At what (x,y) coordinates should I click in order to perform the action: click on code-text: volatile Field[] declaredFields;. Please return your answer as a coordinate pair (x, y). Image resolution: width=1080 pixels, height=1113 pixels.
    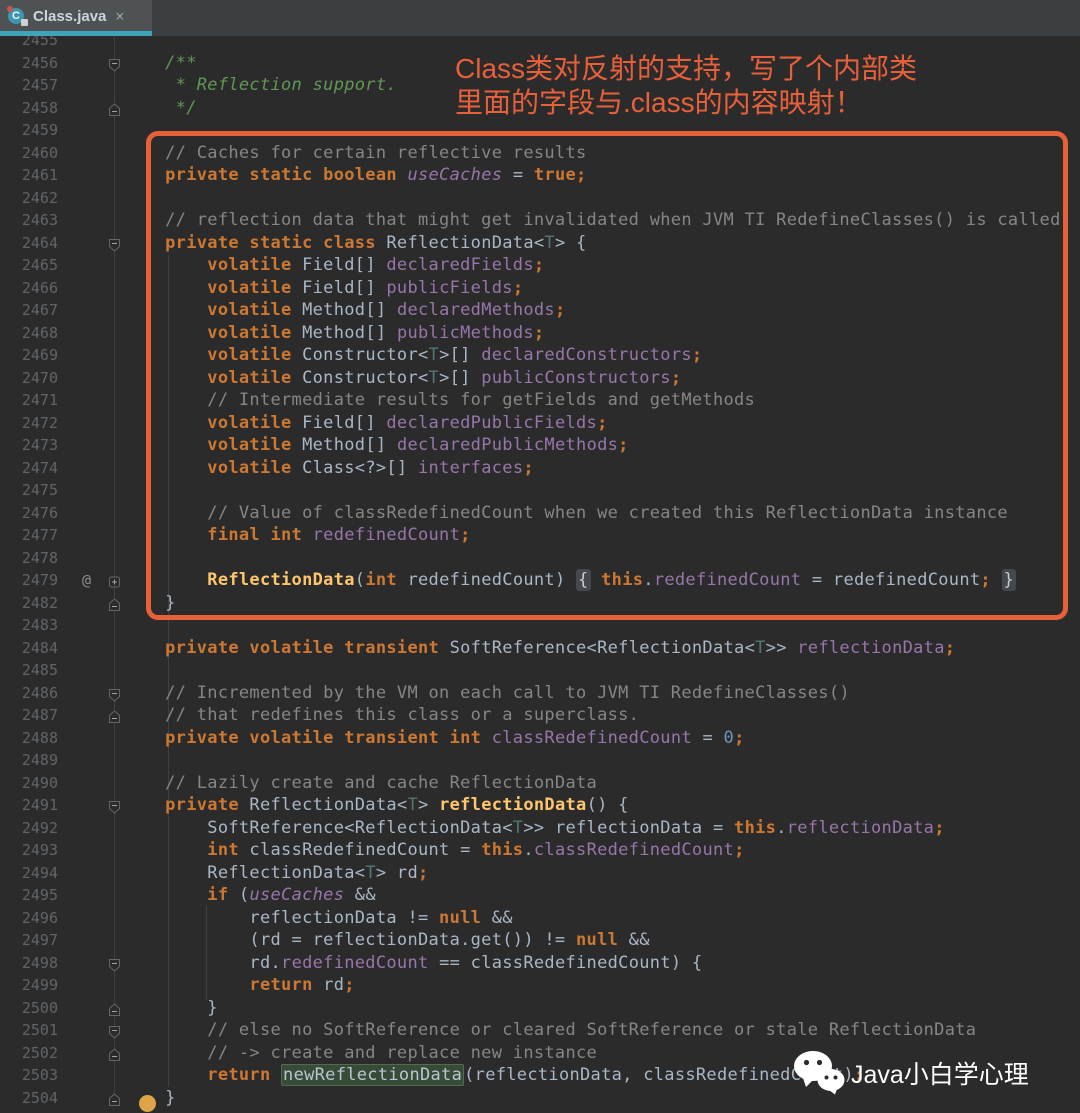
    Looking at the image, I should click on (333, 265).